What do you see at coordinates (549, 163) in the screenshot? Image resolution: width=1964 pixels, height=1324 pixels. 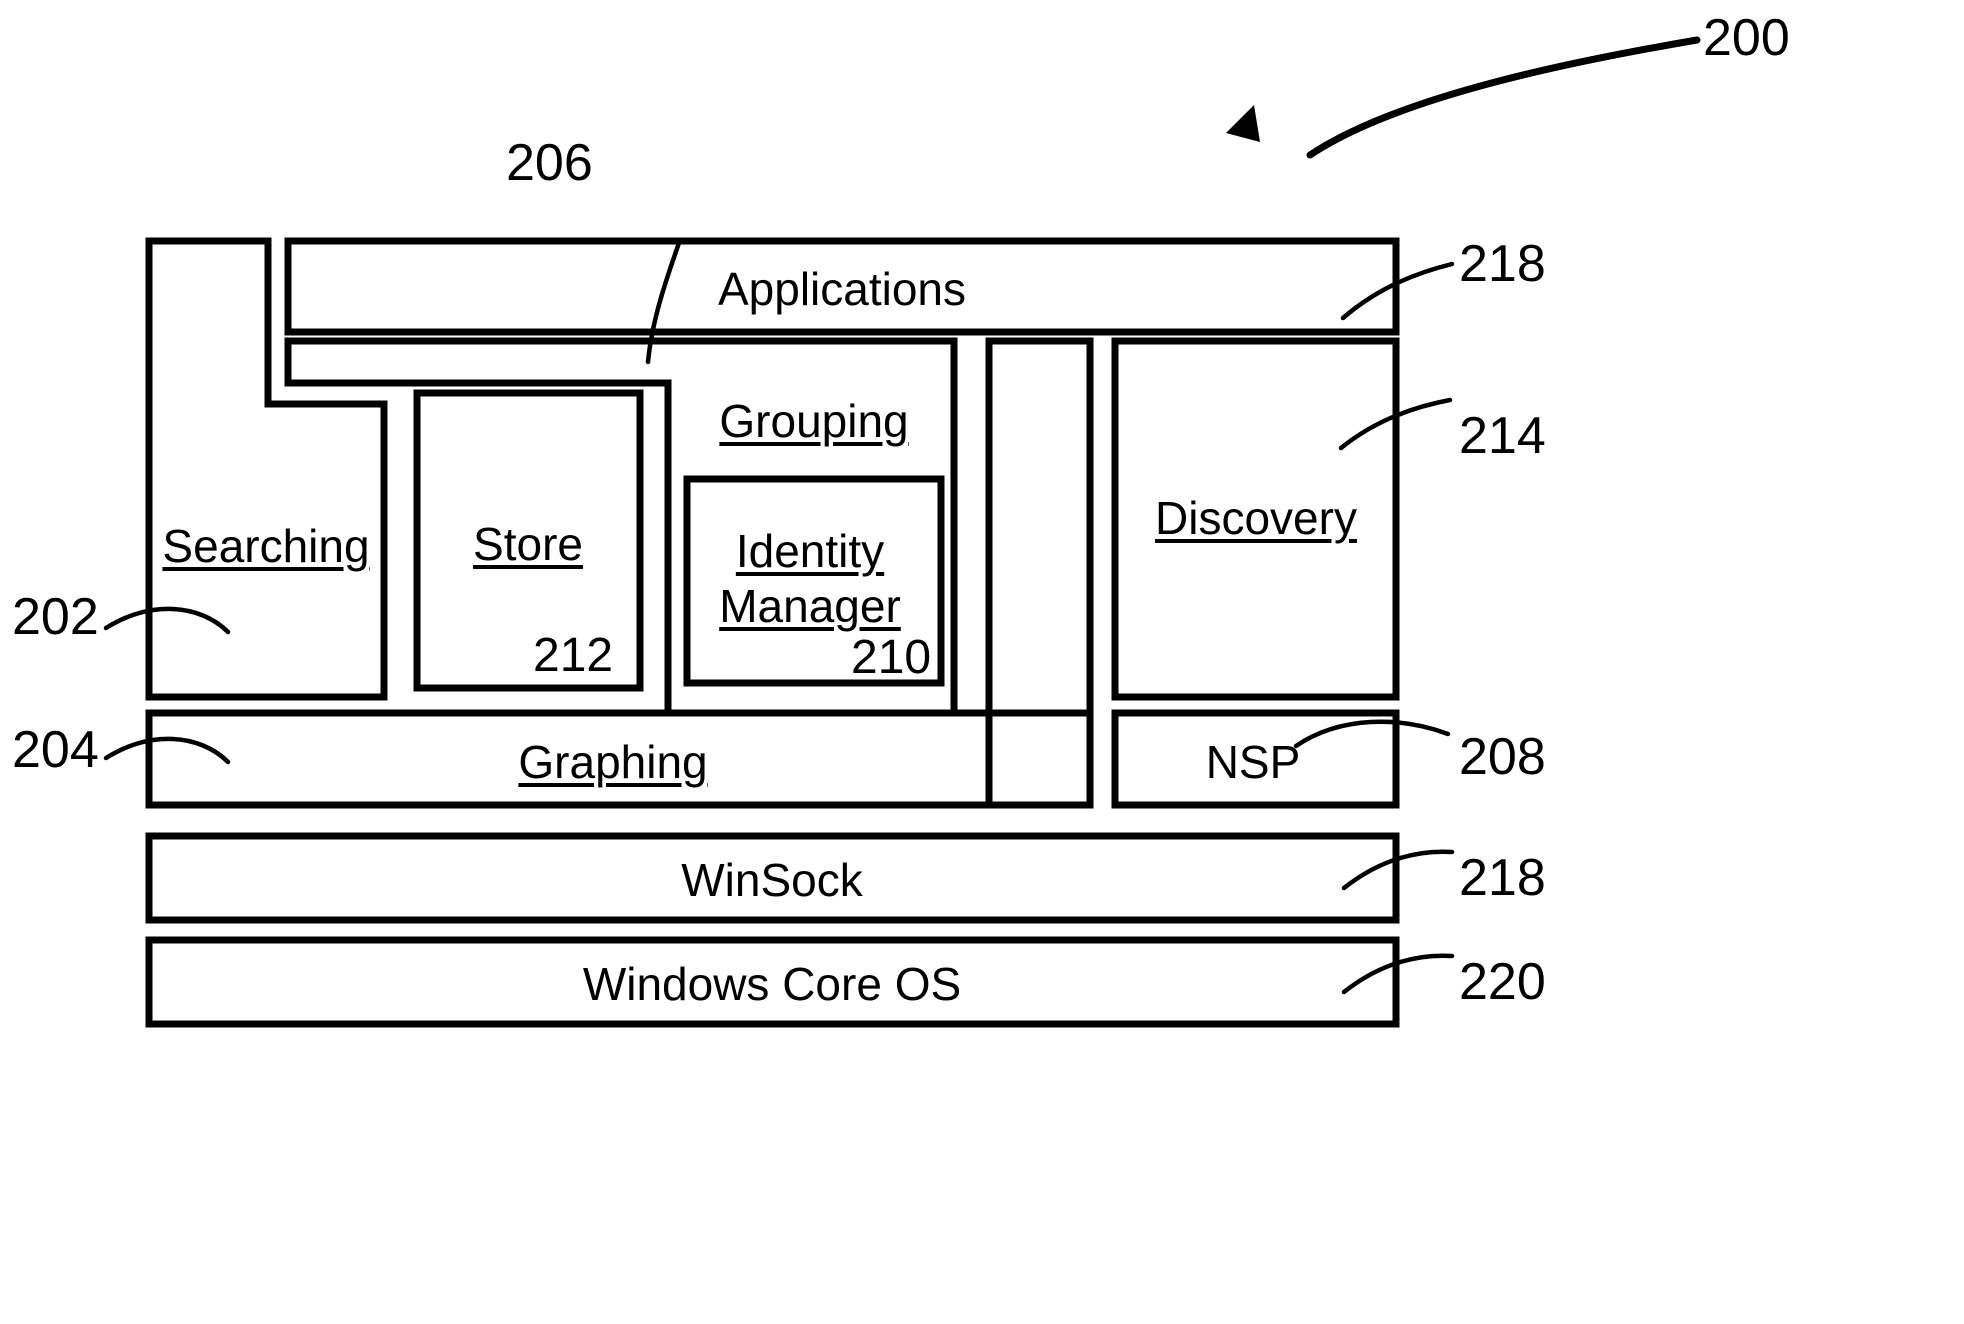 I see `grouping-ref-number: 206` at bounding box center [549, 163].